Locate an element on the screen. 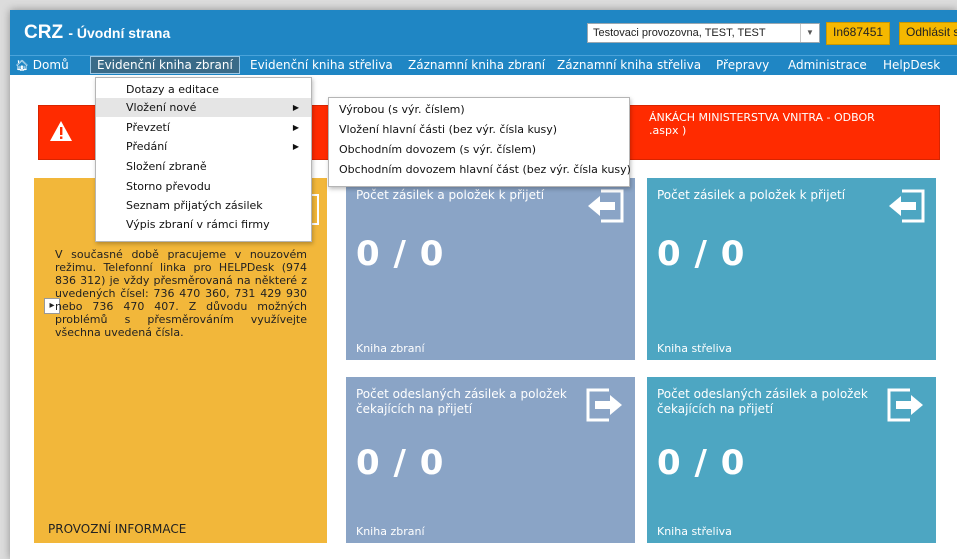  nav-helpdesk: HelpDesk is located at coordinates (911, 65).